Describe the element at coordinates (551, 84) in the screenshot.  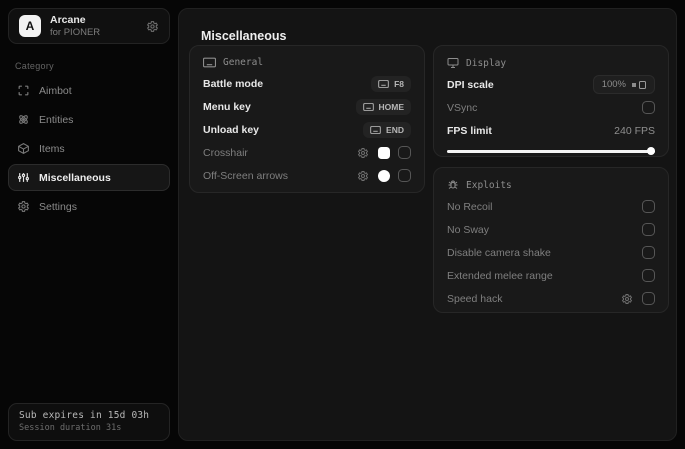
I see `setting-row-dpi-scale: DPI scale 100%` at that location.